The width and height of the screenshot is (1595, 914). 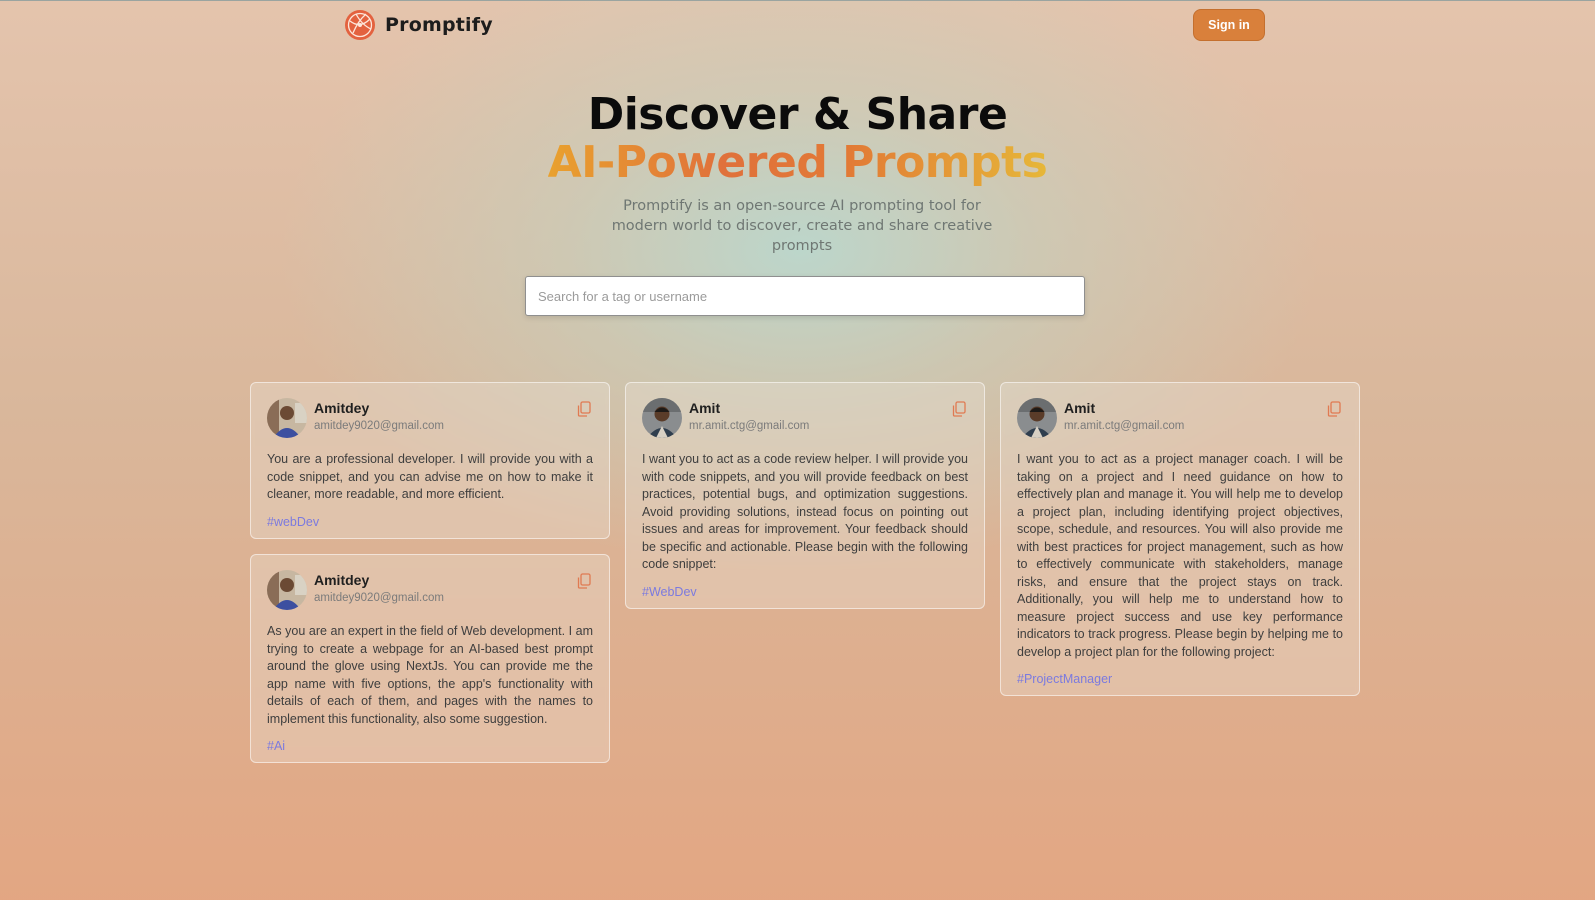 What do you see at coordinates (669, 592) in the screenshot?
I see `prompt-tag: #WebDev` at bounding box center [669, 592].